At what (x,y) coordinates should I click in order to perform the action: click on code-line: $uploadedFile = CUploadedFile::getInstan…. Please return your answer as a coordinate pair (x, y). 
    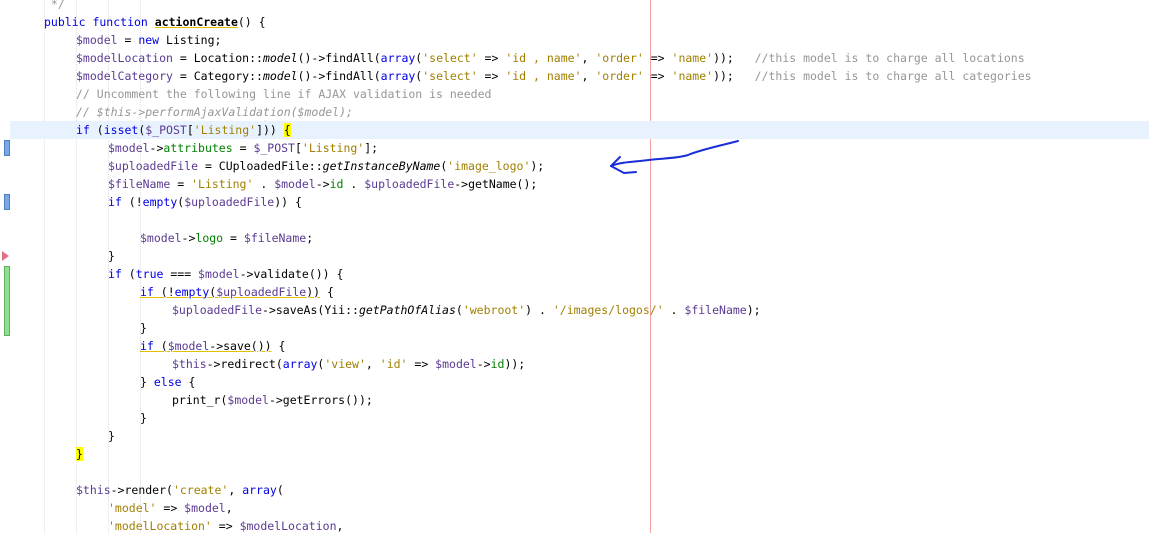
    Looking at the image, I should click on (580, 166).